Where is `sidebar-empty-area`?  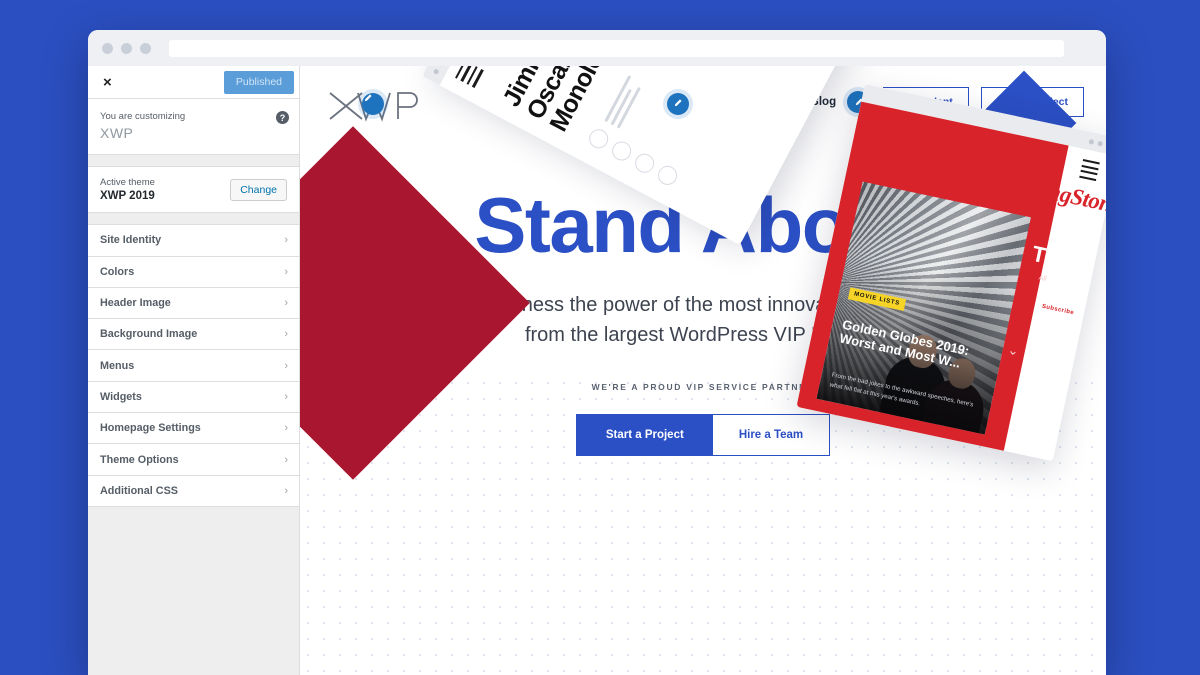 sidebar-empty-area is located at coordinates (193, 590).